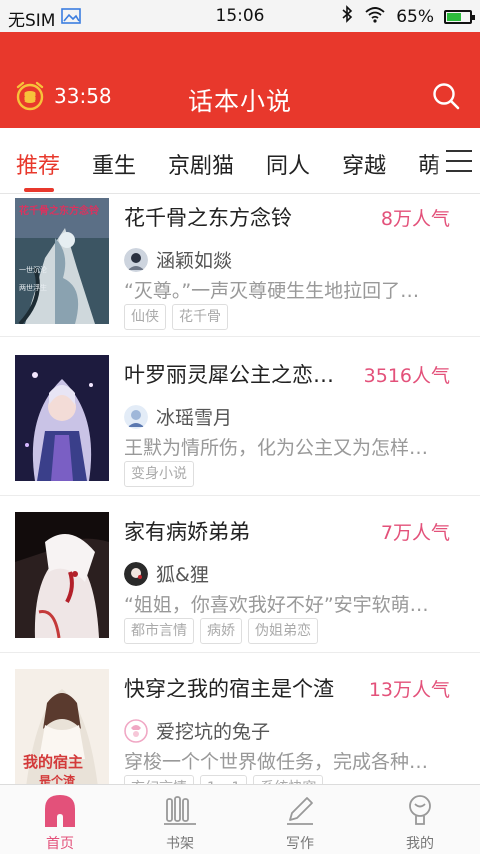 The height and width of the screenshot is (854, 480). Describe the element at coordinates (420, 844) in the screenshot. I see `nav-profile-label: 我的` at that location.